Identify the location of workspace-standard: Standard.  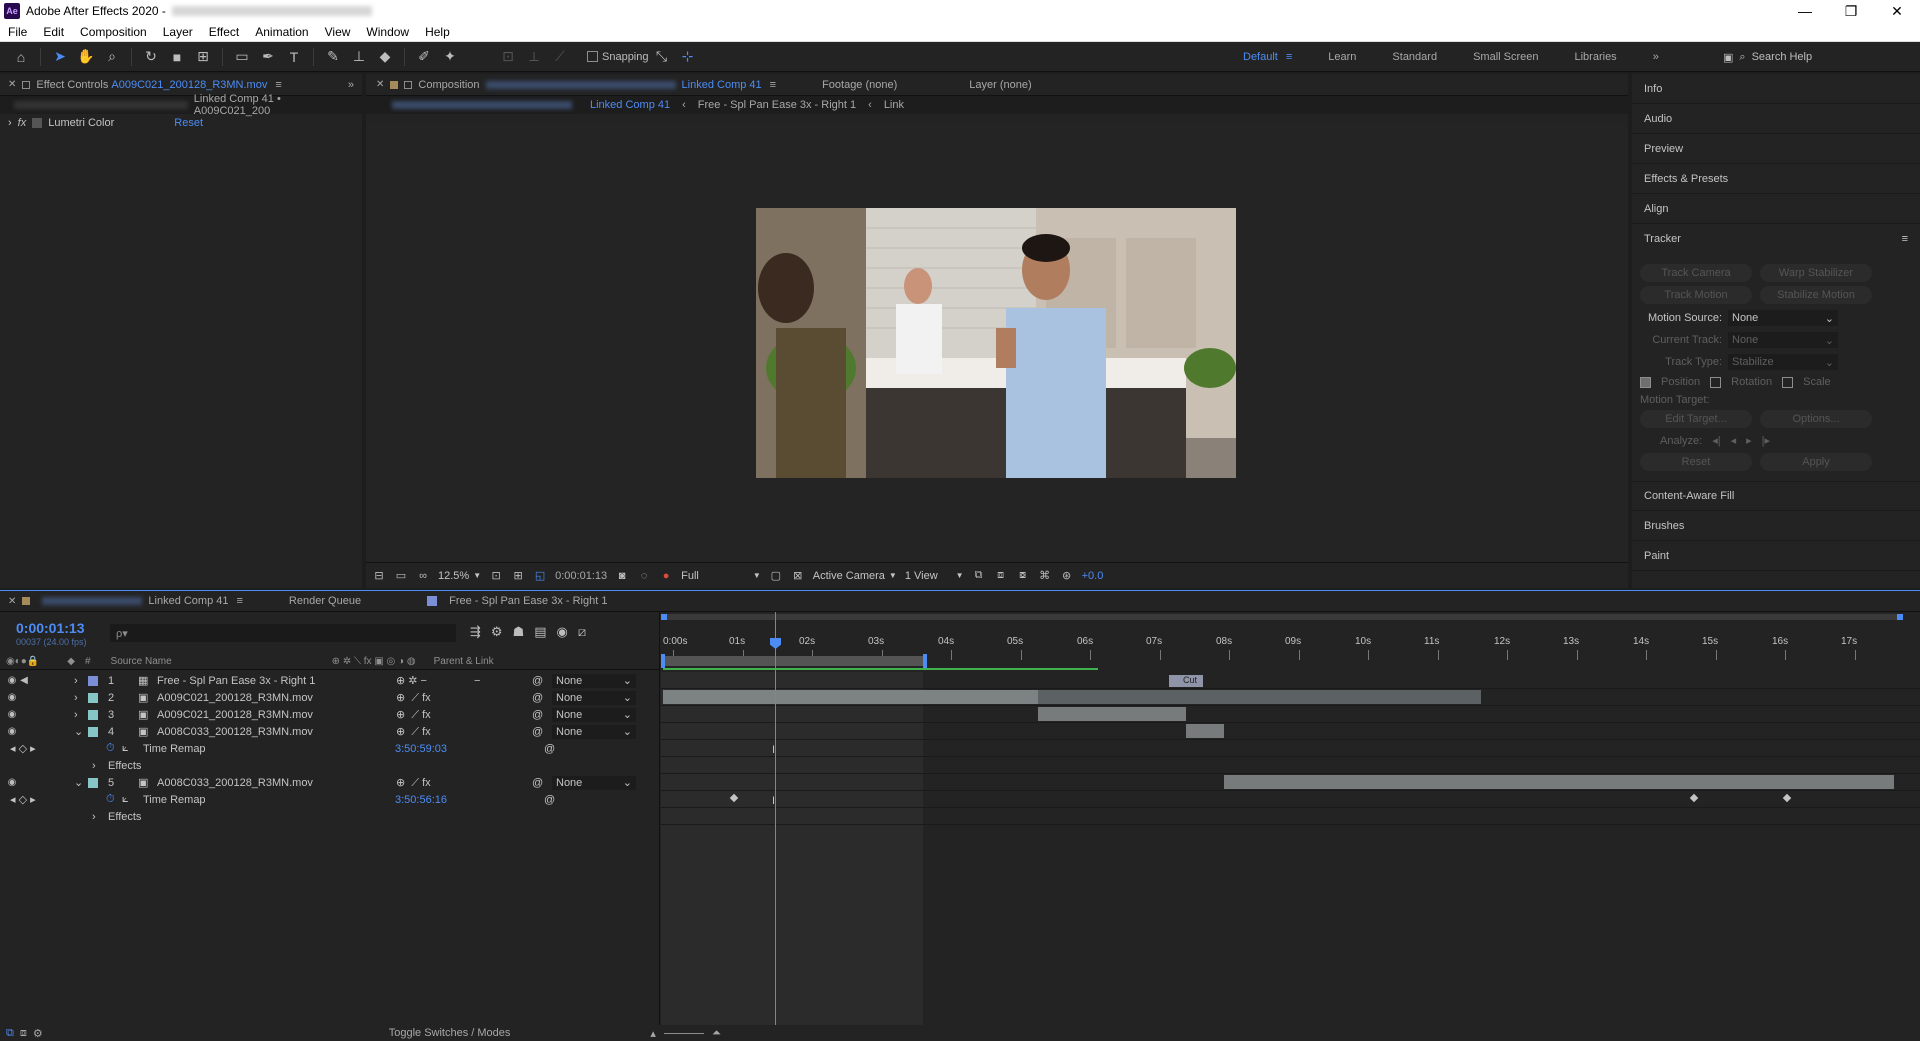
(1414, 57).